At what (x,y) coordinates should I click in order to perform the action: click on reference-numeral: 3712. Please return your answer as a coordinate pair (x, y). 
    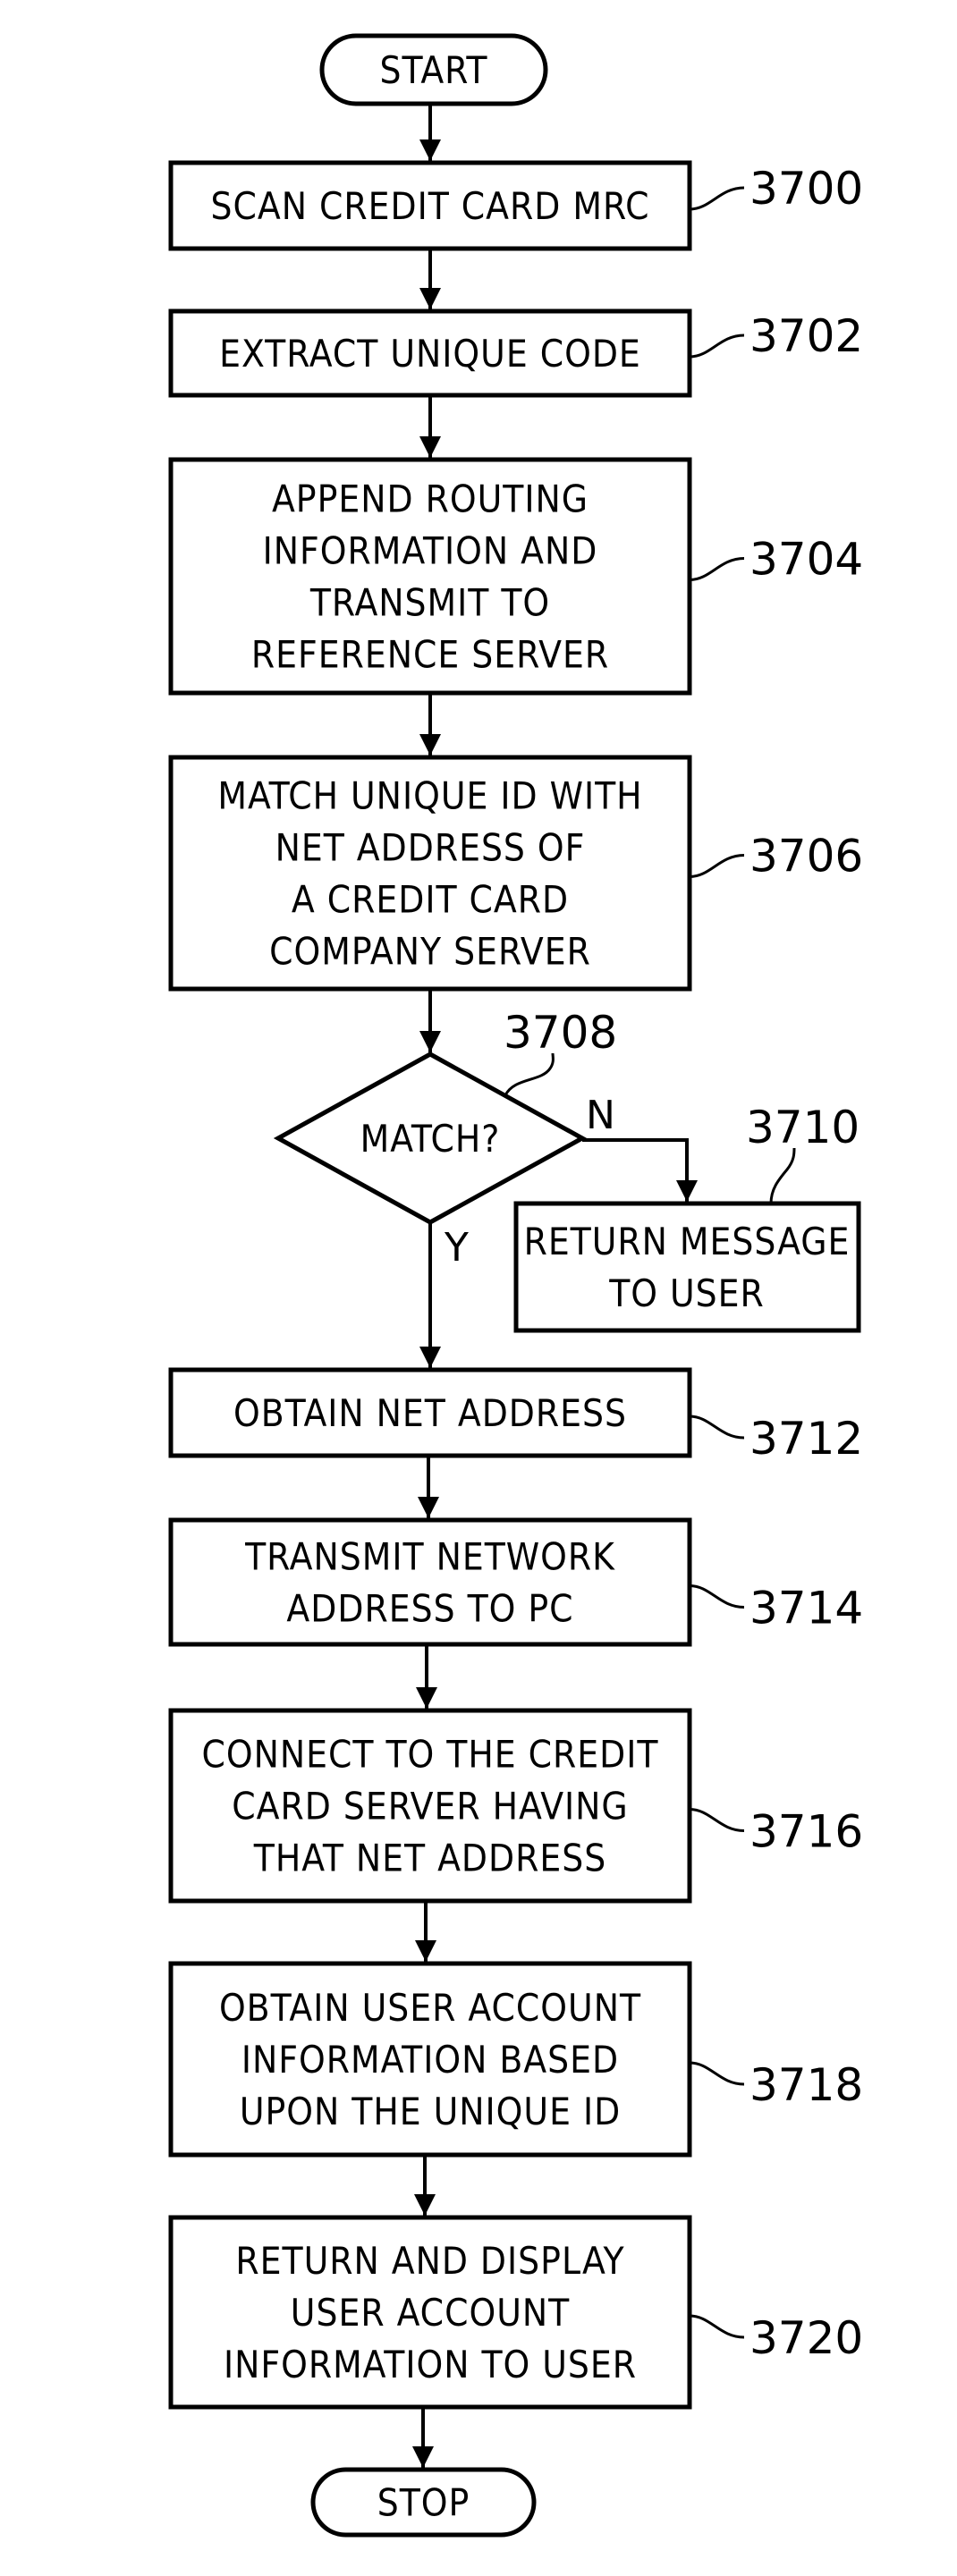
    Looking at the image, I should click on (806, 1439).